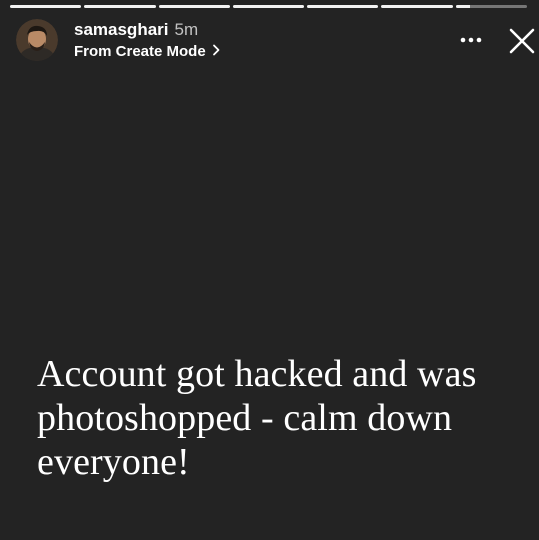 The width and height of the screenshot is (539, 540). Describe the element at coordinates (257, 374) in the screenshot. I see `caption-line-1: Account got hacked and was` at that location.